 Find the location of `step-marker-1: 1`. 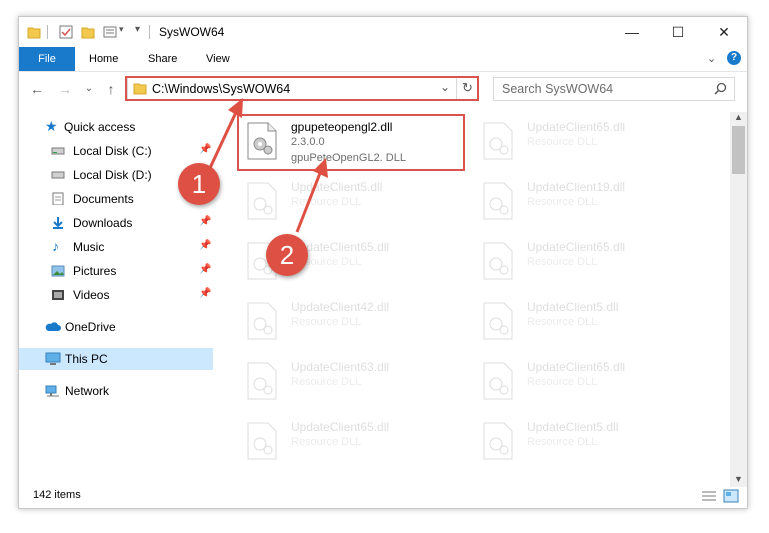

step-marker-1: 1 is located at coordinates (199, 184).